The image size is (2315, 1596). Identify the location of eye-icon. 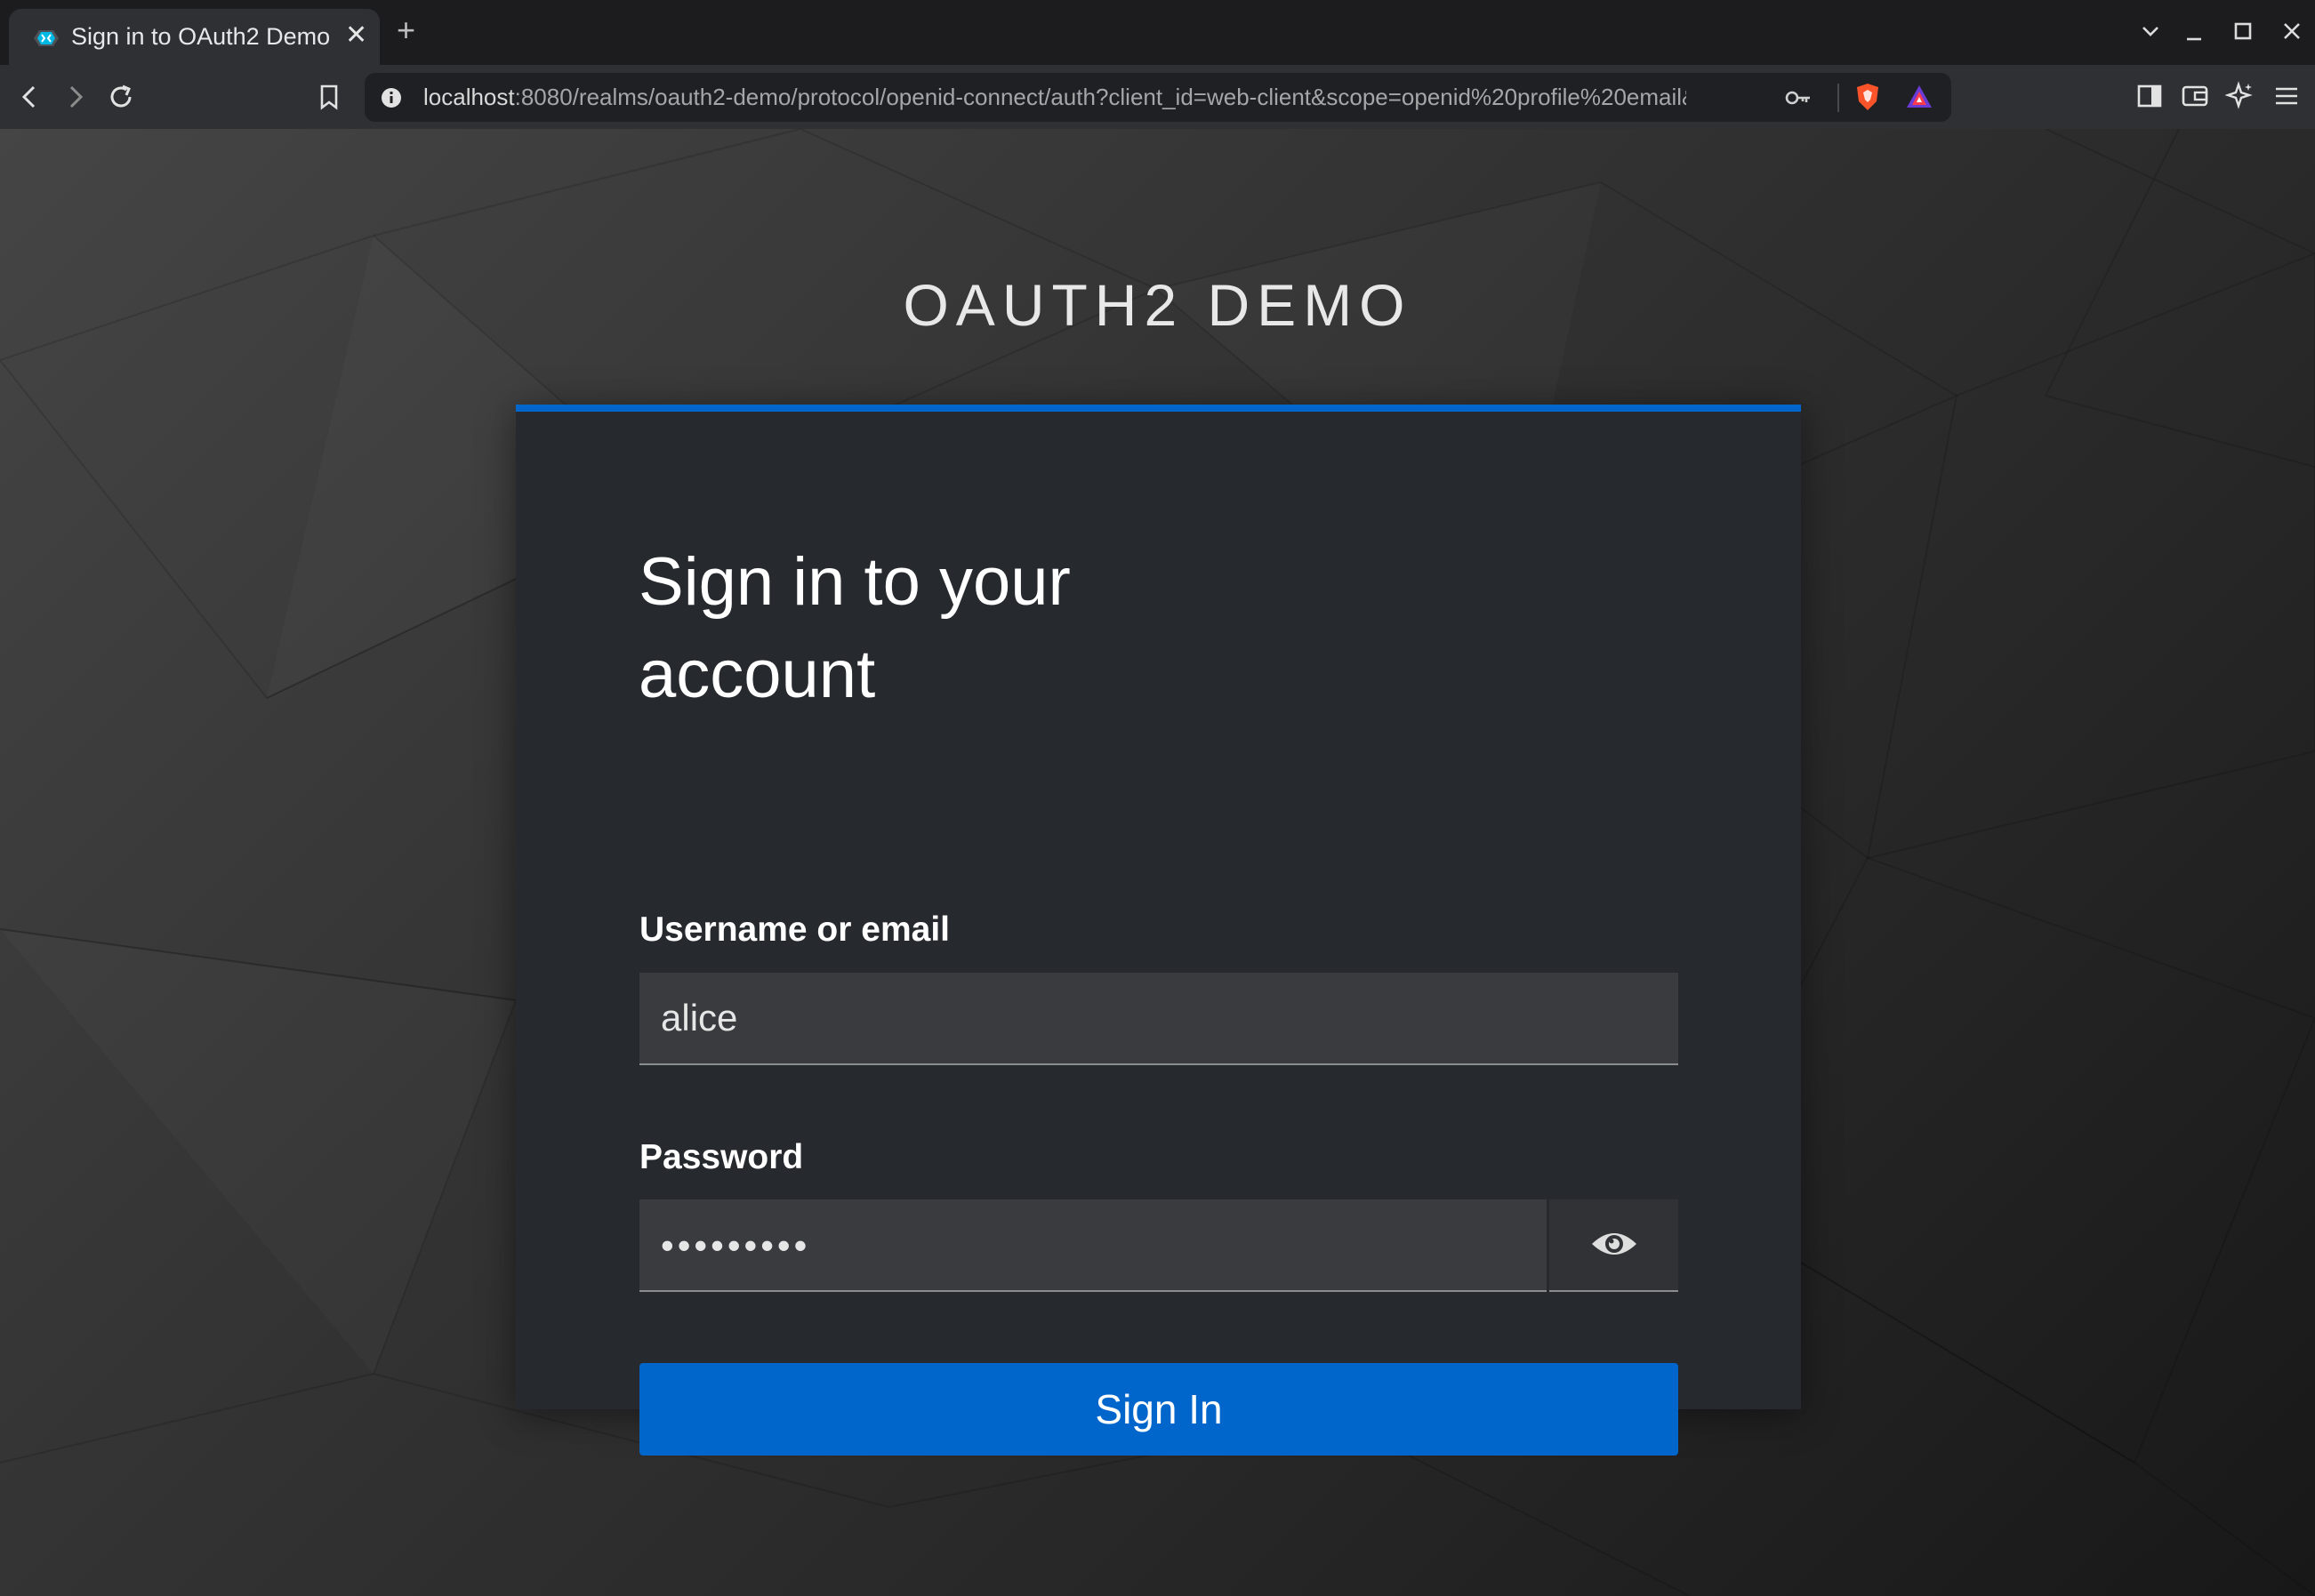
(1614, 1243).